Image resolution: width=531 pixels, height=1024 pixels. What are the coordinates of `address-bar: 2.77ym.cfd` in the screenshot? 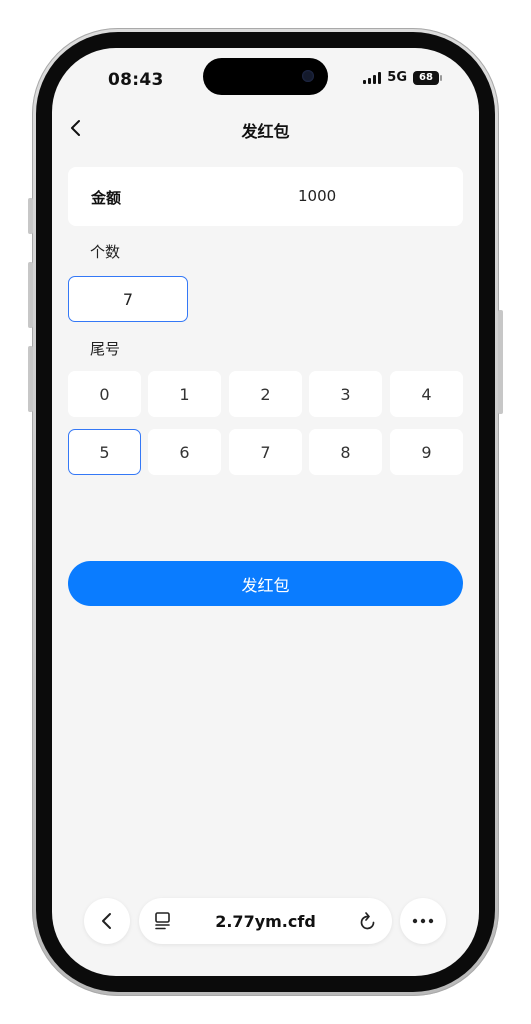 It's located at (265, 921).